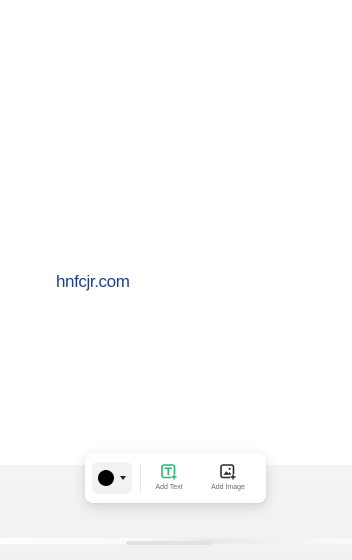 The height and width of the screenshot is (560, 352). Describe the element at coordinates (93, 282) in the screenshot. I see `canvas-text-element: hnfcjr.com` at that location.